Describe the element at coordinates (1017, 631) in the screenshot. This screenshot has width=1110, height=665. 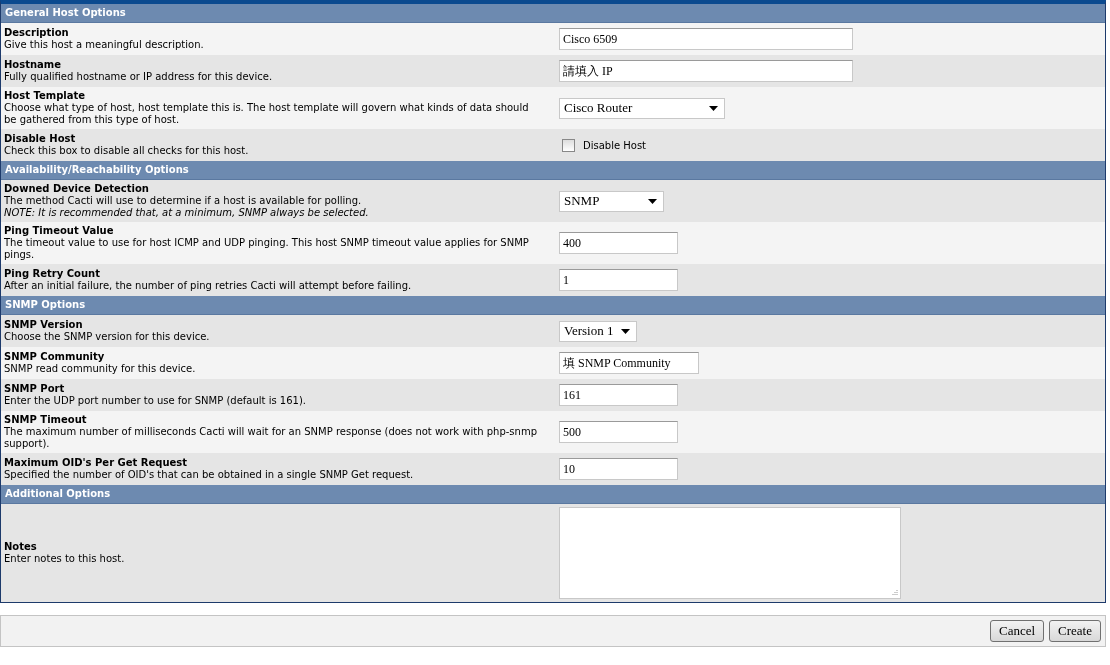
I see `form-button: Cancel` at that location.